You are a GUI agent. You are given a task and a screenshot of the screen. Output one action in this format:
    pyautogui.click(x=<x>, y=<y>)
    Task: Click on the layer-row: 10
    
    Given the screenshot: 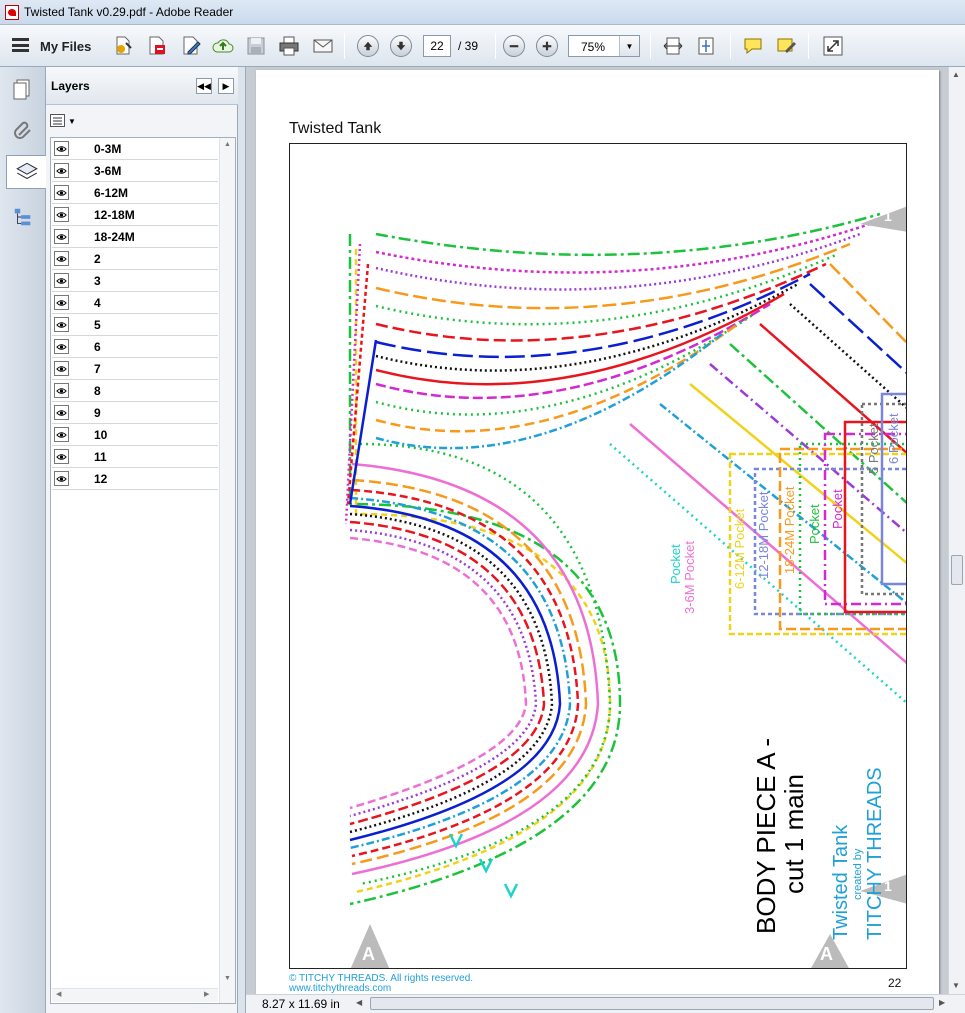 What is the action you would take?
    pyautogui.click(x=135, y=435)
    